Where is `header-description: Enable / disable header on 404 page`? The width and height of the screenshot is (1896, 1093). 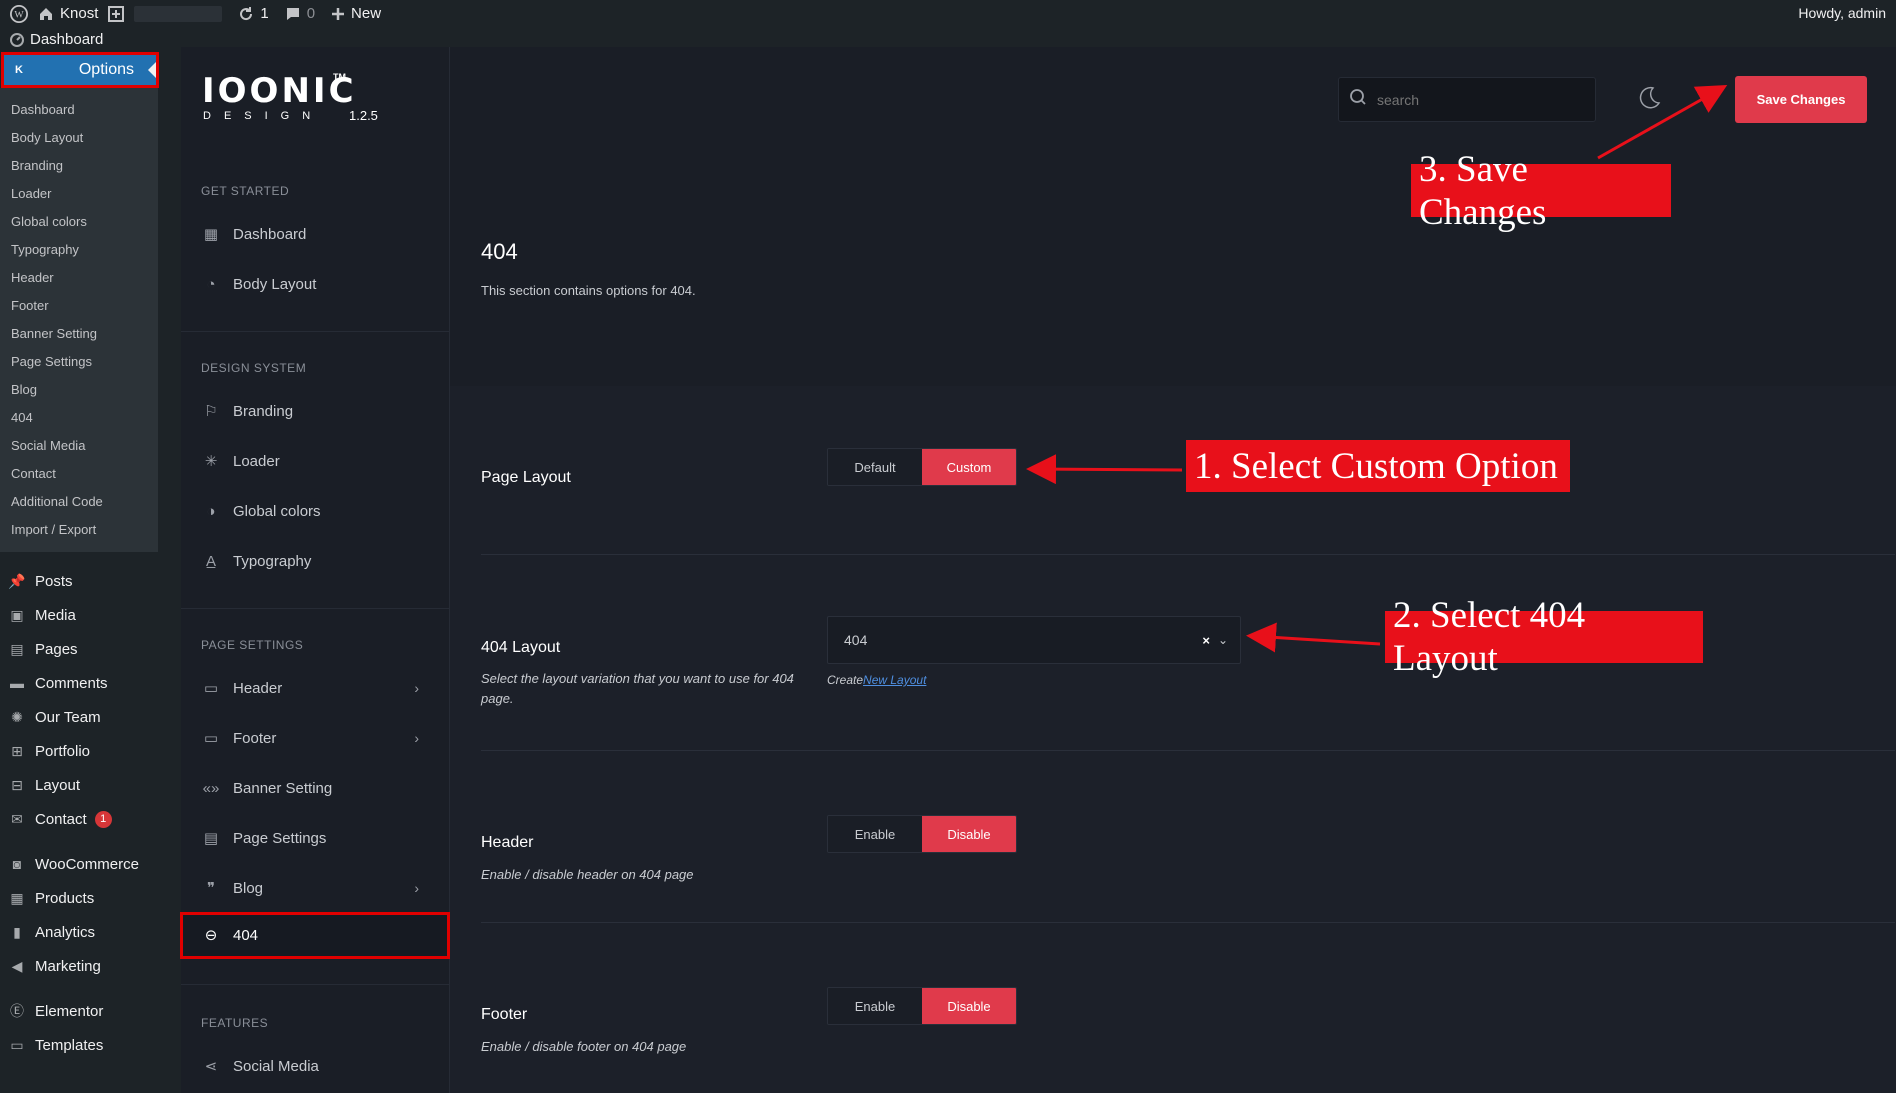 header-description: Enable / disable header on 404 page is located at coordinates (587, 874).